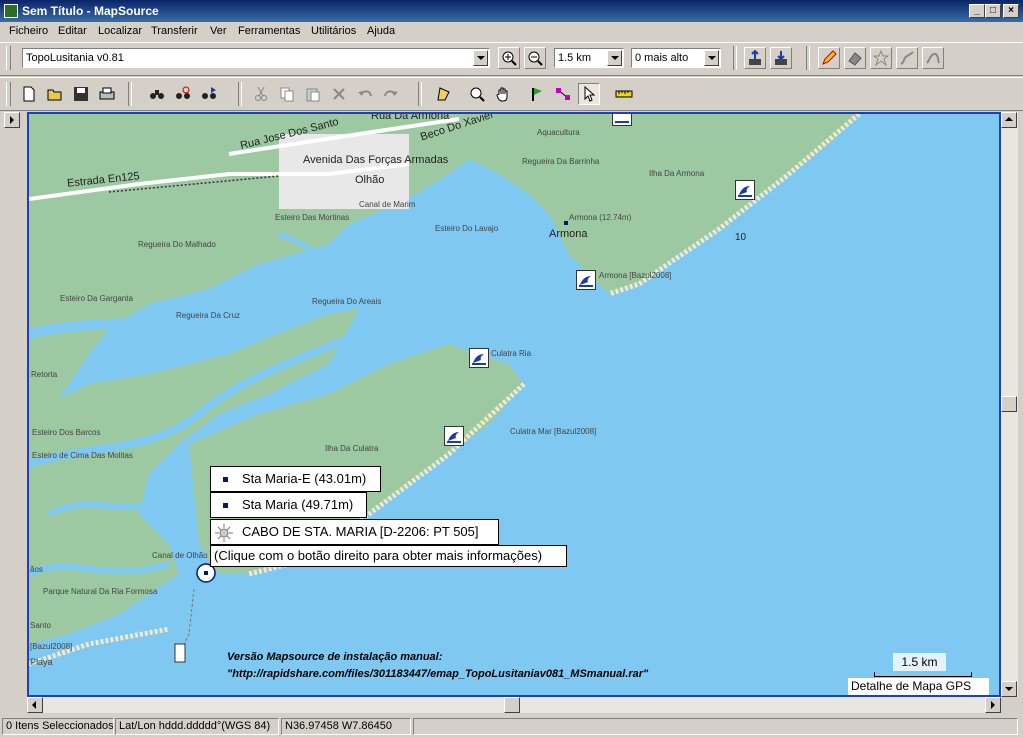 The width and height of the screenshot is (1023, 738). Describe the element at coordinates (51, 646) in the screenshot. I see `label-bazul-left: [Bazul2008]` at that location.